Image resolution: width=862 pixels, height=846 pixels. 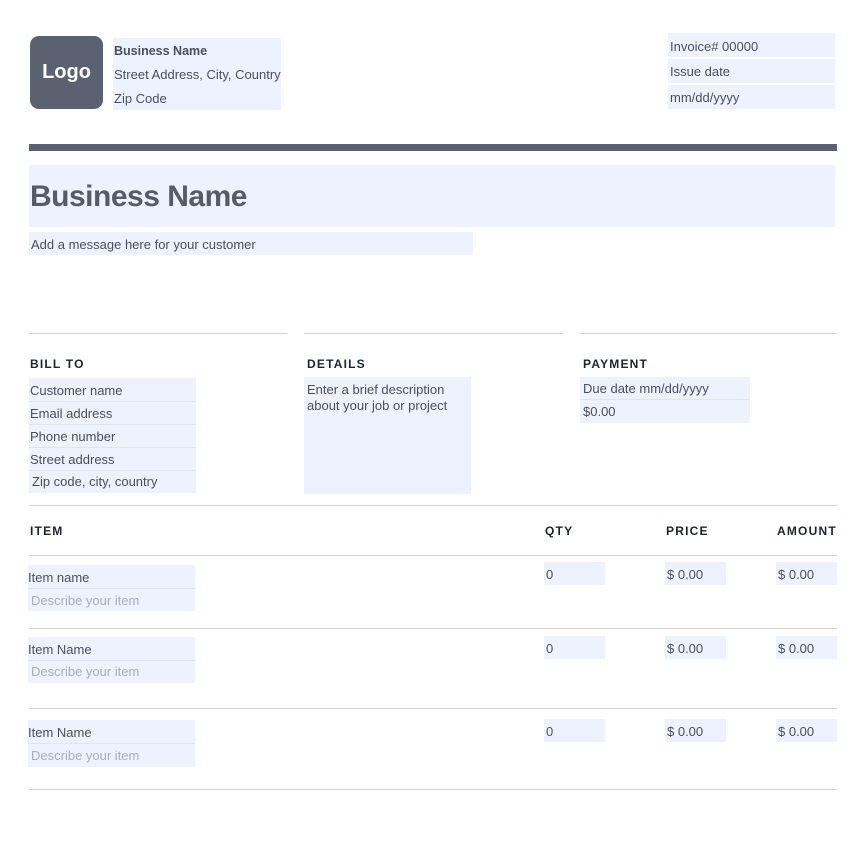 I want to click on customer-phone: Phone number, so click(x=73, y=436).